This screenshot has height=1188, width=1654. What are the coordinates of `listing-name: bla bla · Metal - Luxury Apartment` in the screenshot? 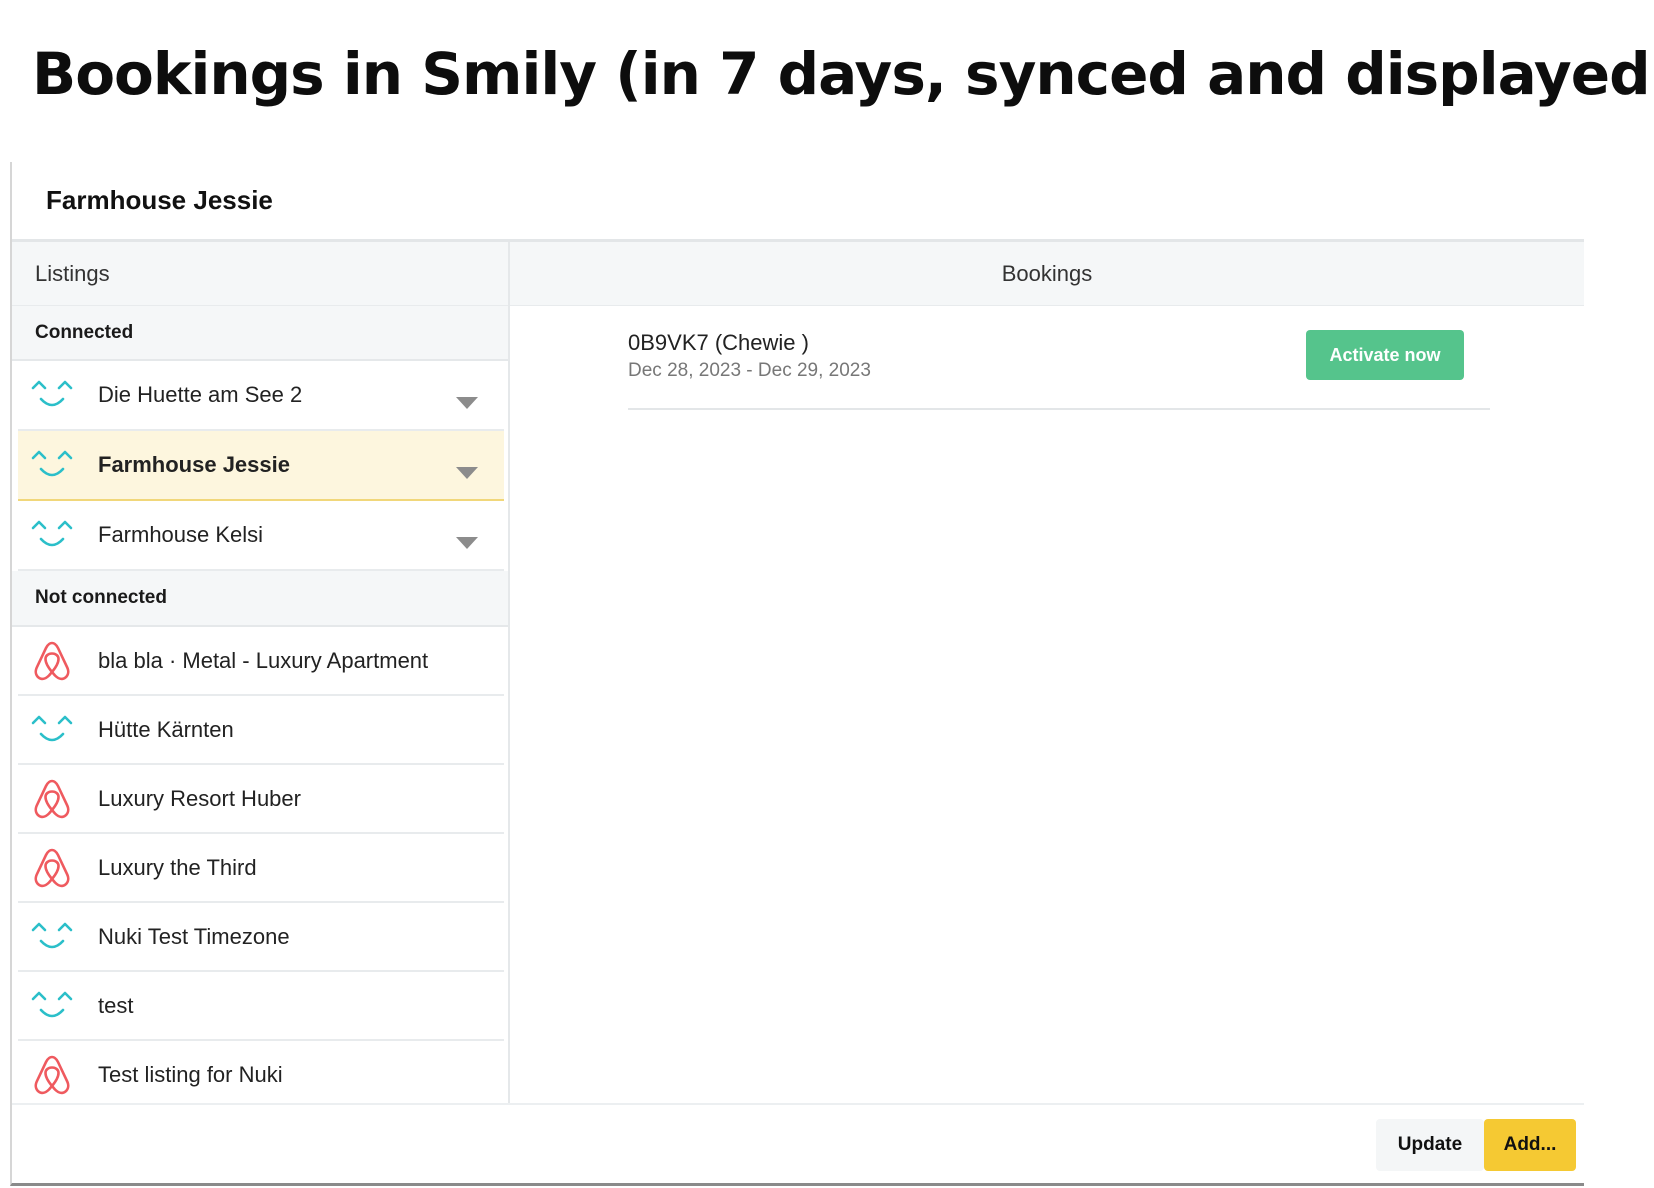 It's located at (263, 660).